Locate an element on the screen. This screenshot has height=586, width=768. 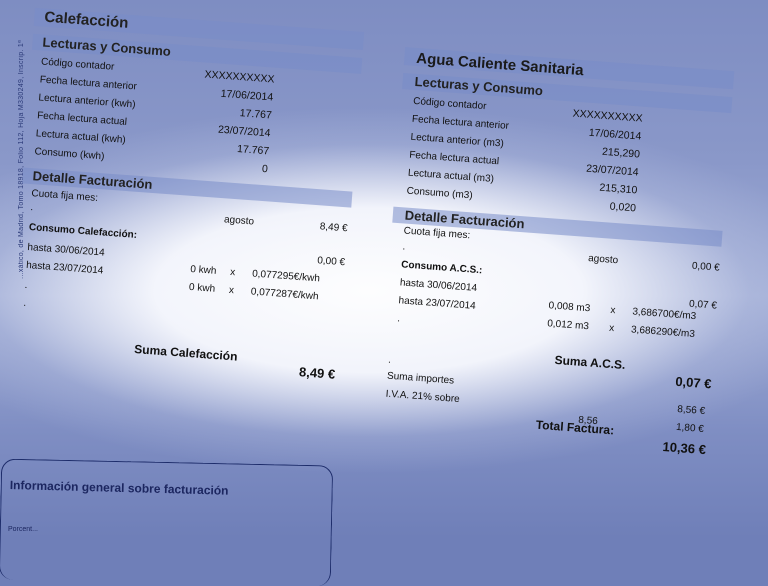
acs-row-value: XXXXXXXXXX is located at coordinates (608, 116).